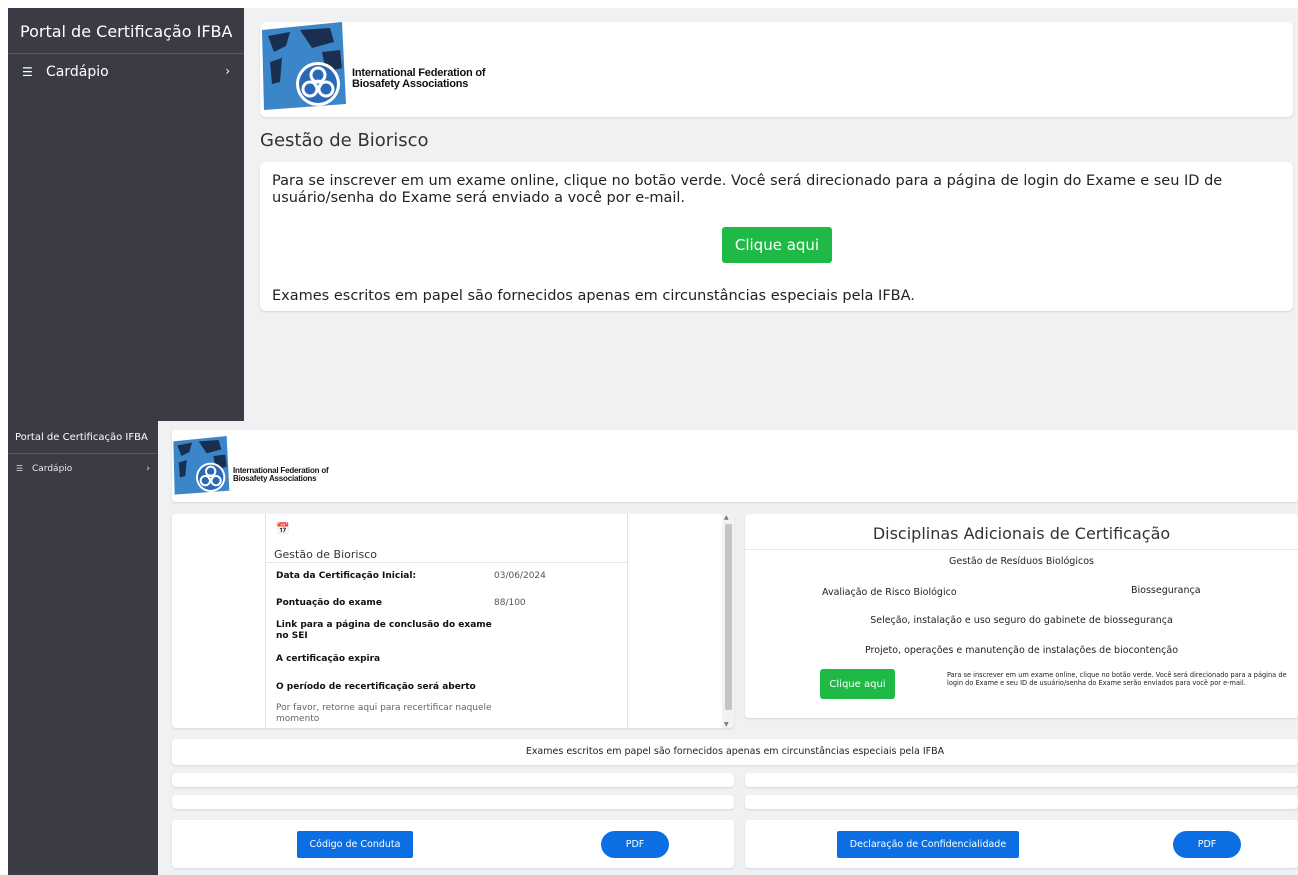 Image resolution: width=1298 pixels, height=875 pixels. Describe the element at coordinates (283, 528) in the screenshot. I see `calendar-check-icon: 📅` at that location.